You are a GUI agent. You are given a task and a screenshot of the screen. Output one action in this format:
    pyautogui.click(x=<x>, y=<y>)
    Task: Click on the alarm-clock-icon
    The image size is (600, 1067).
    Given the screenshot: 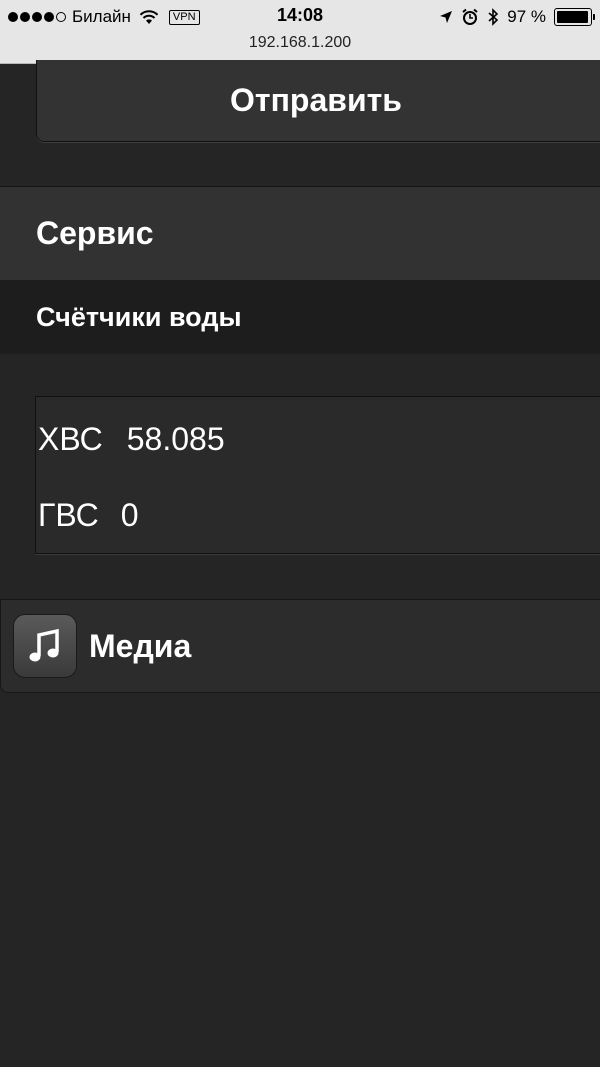 What is the action you would take?
    pyautogui.click(x=470, y=16)
    